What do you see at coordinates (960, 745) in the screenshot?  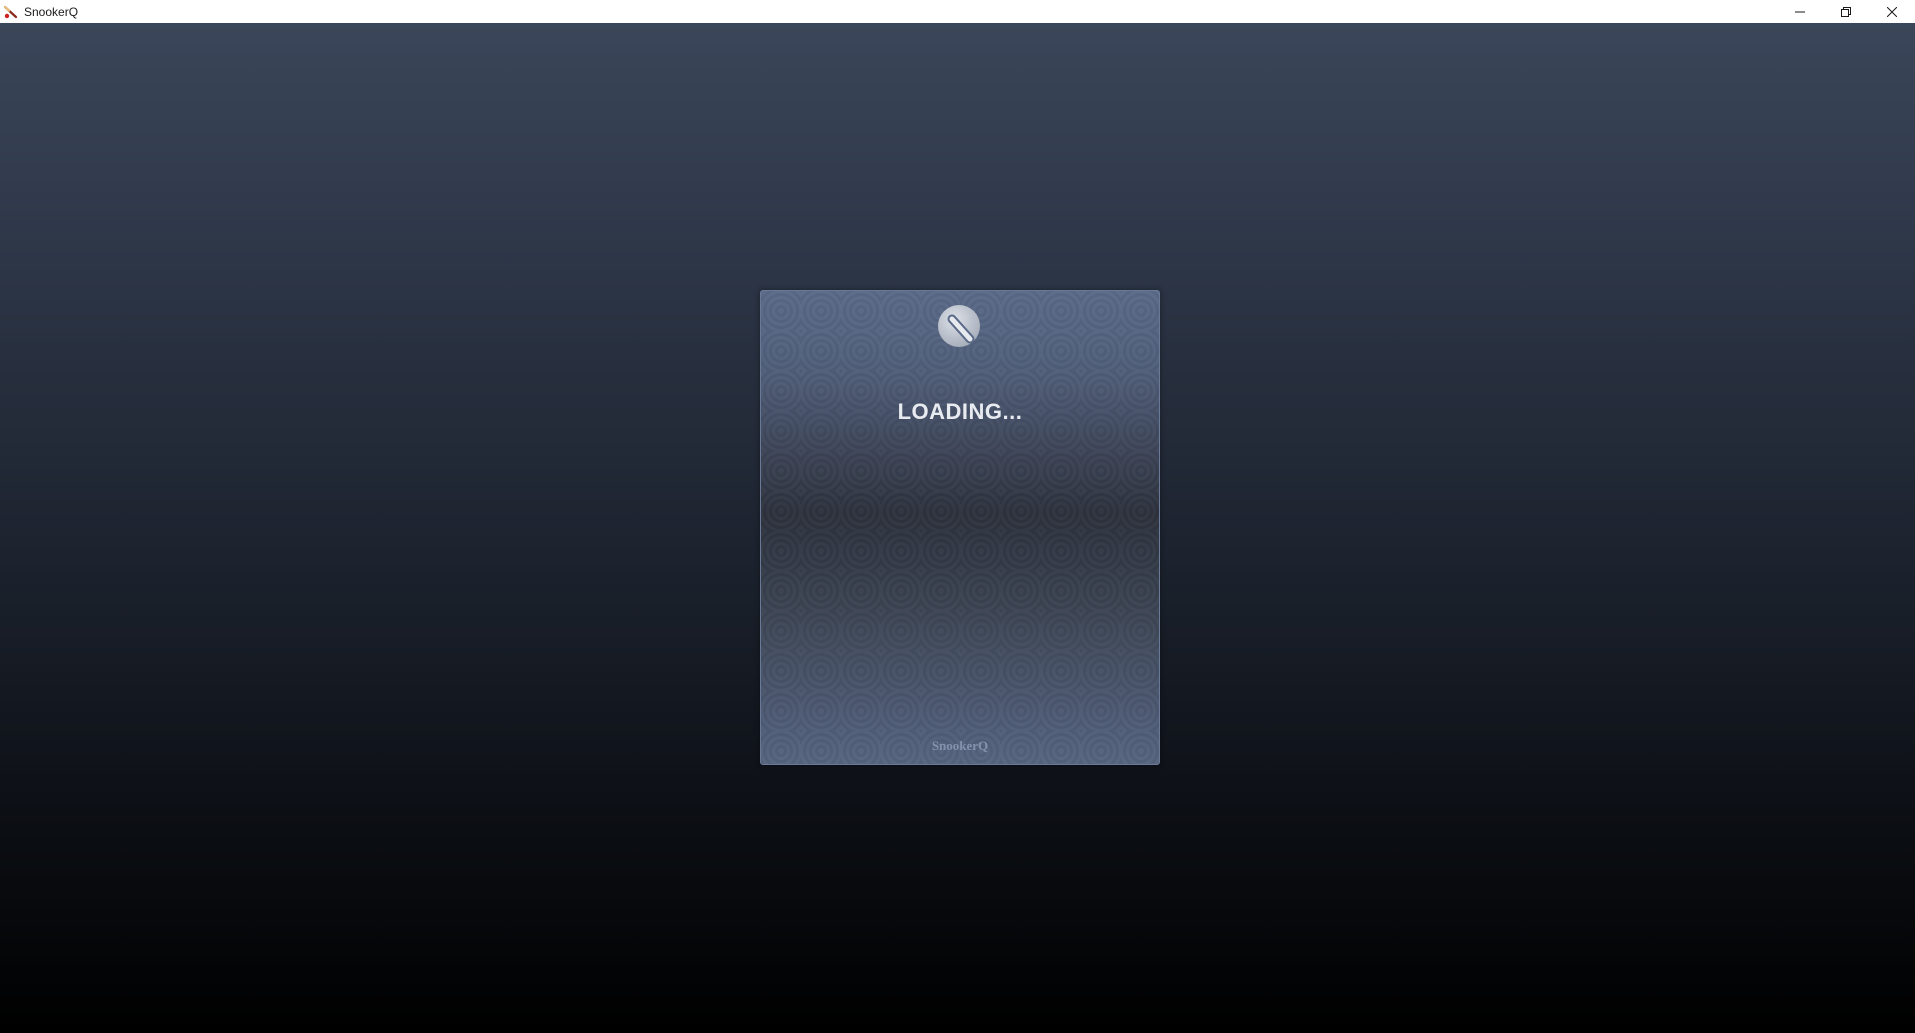 I see `app-name-footer: SnookerQ` at bounding box center [960, 745].